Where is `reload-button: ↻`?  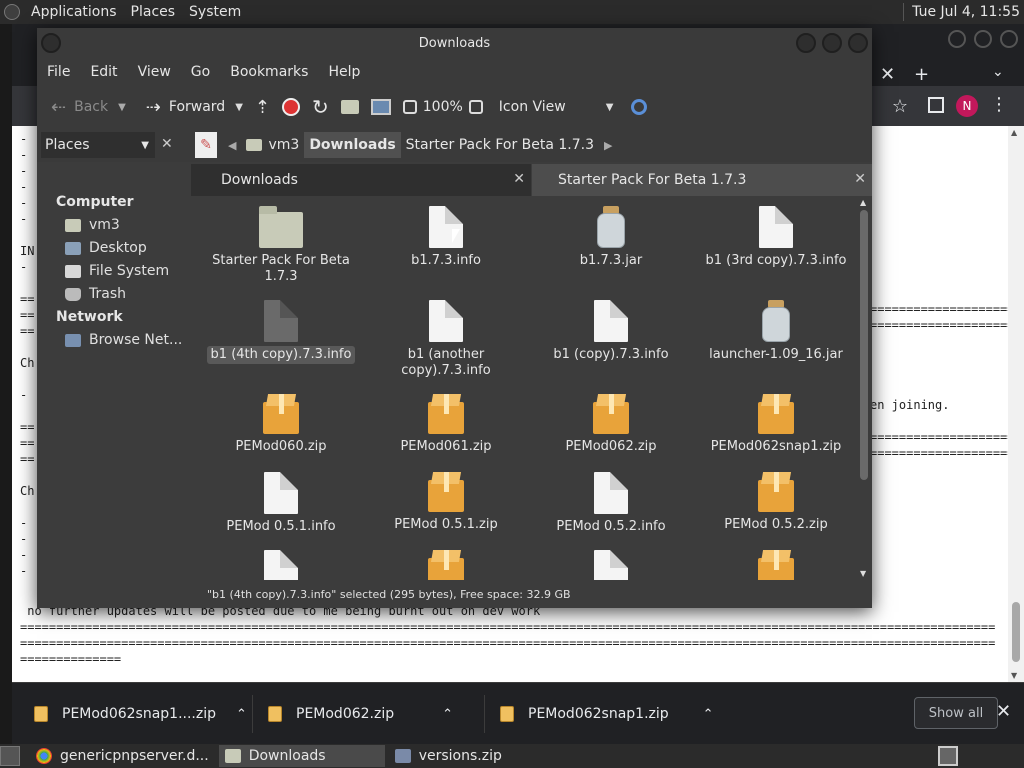
reload-button: ↻ is located at coordinates (320, 107).